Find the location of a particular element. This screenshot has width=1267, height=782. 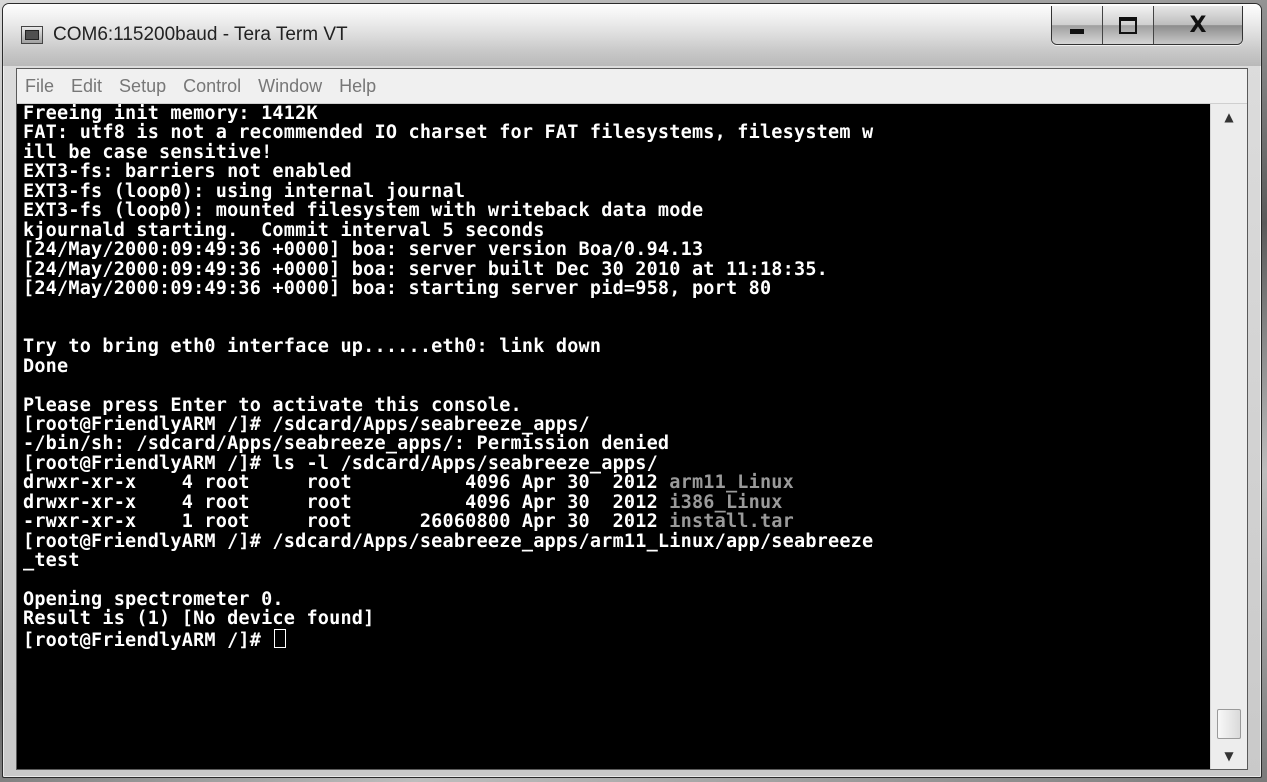

tera-term-icon is located at coordinates (32, 35).